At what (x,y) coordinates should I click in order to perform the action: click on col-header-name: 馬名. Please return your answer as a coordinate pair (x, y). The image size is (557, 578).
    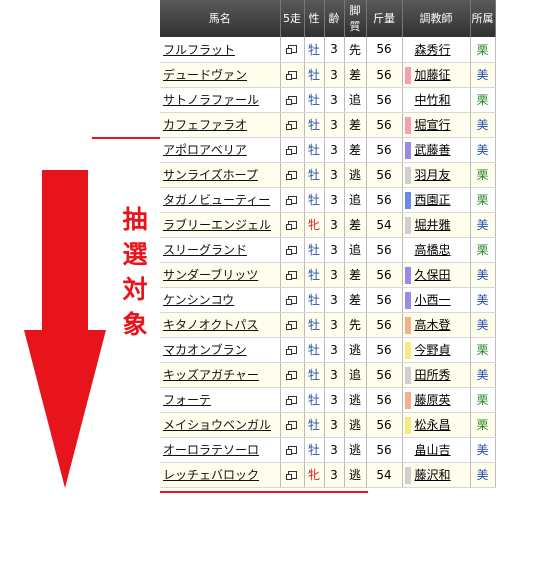
    Looking at the image, I should click on (220, 18).